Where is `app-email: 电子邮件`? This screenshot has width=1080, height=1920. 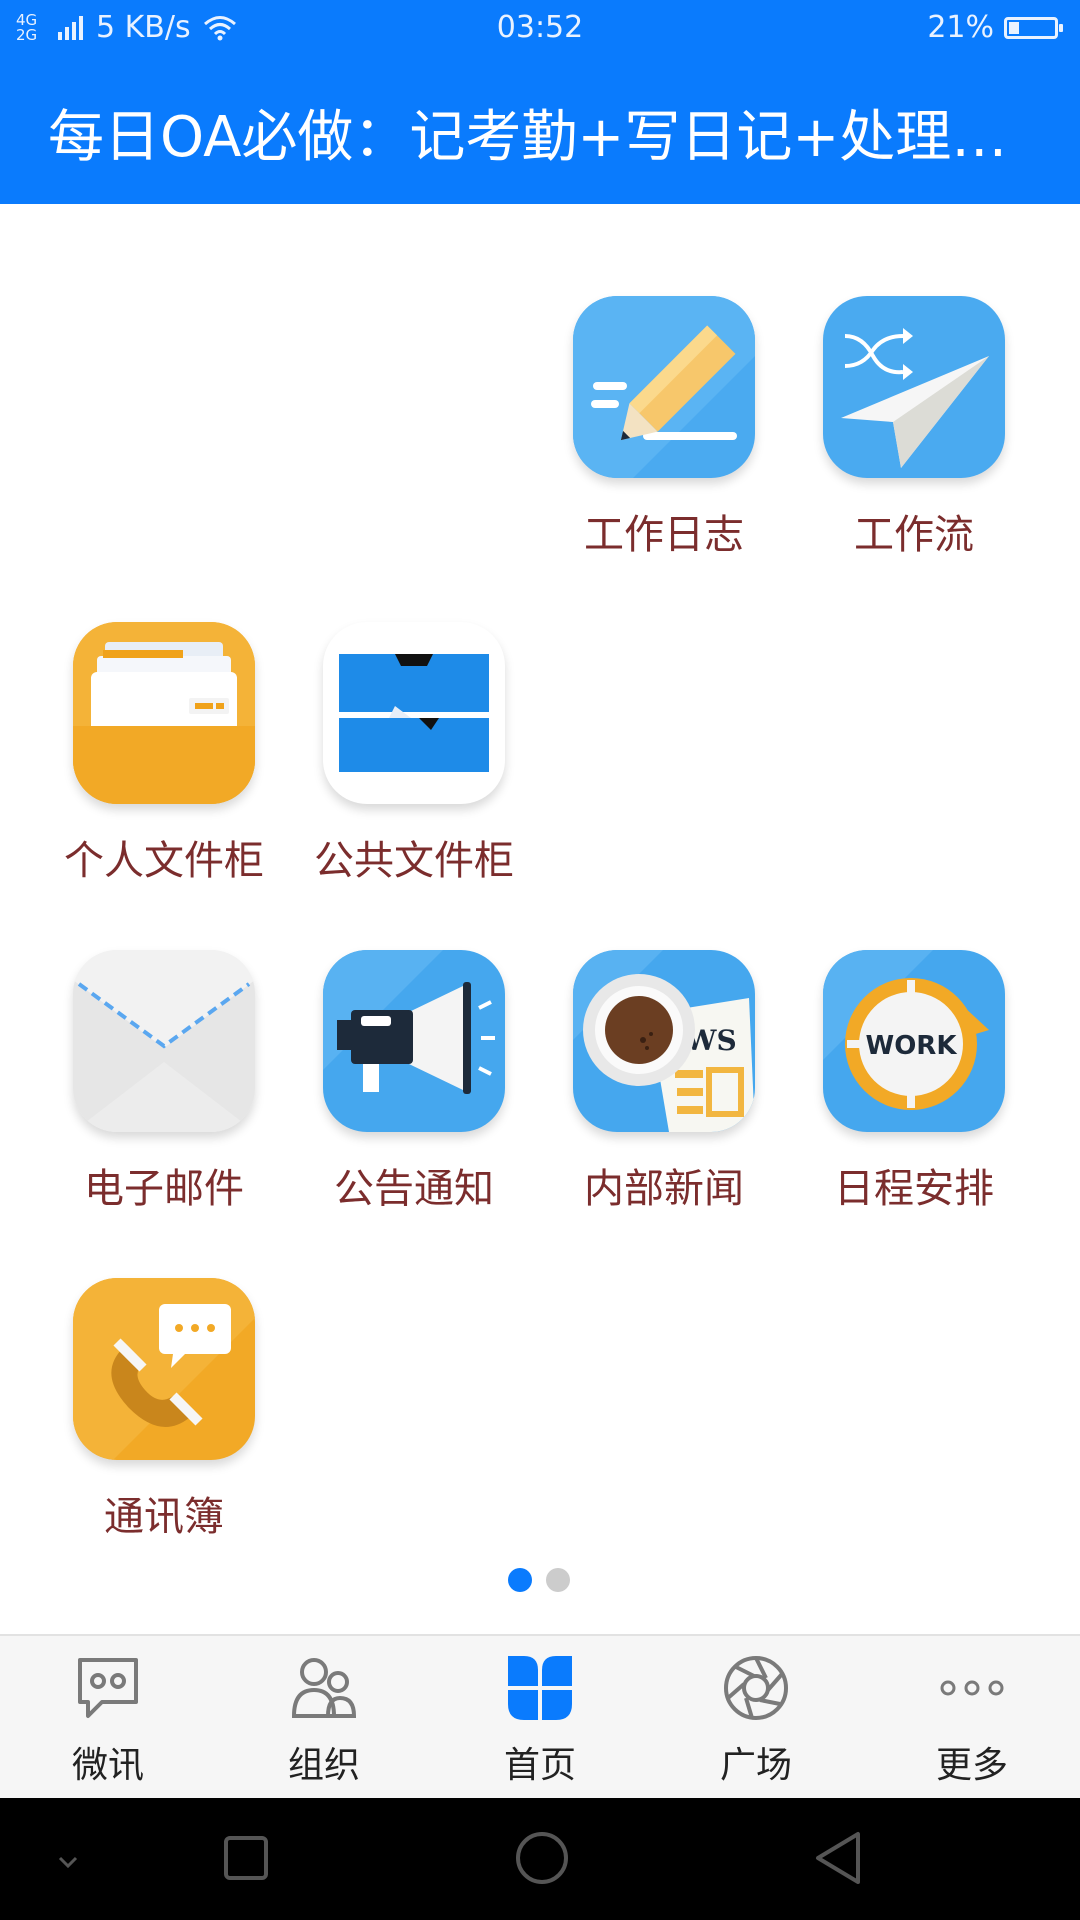 app-email: 电子邮件 is located at coordinates (161, 1081).